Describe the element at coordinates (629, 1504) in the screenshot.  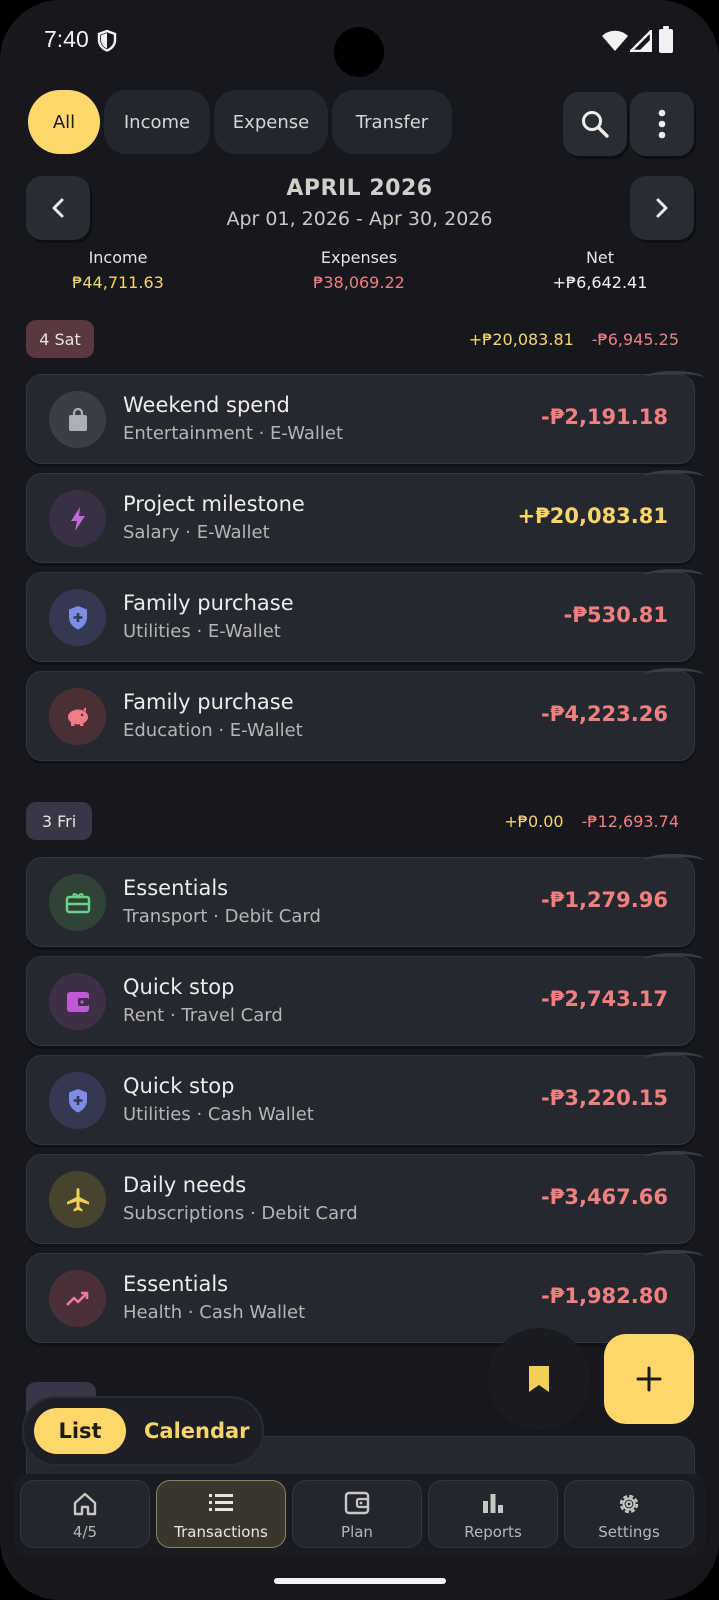
I see `gear-icon` at that location.